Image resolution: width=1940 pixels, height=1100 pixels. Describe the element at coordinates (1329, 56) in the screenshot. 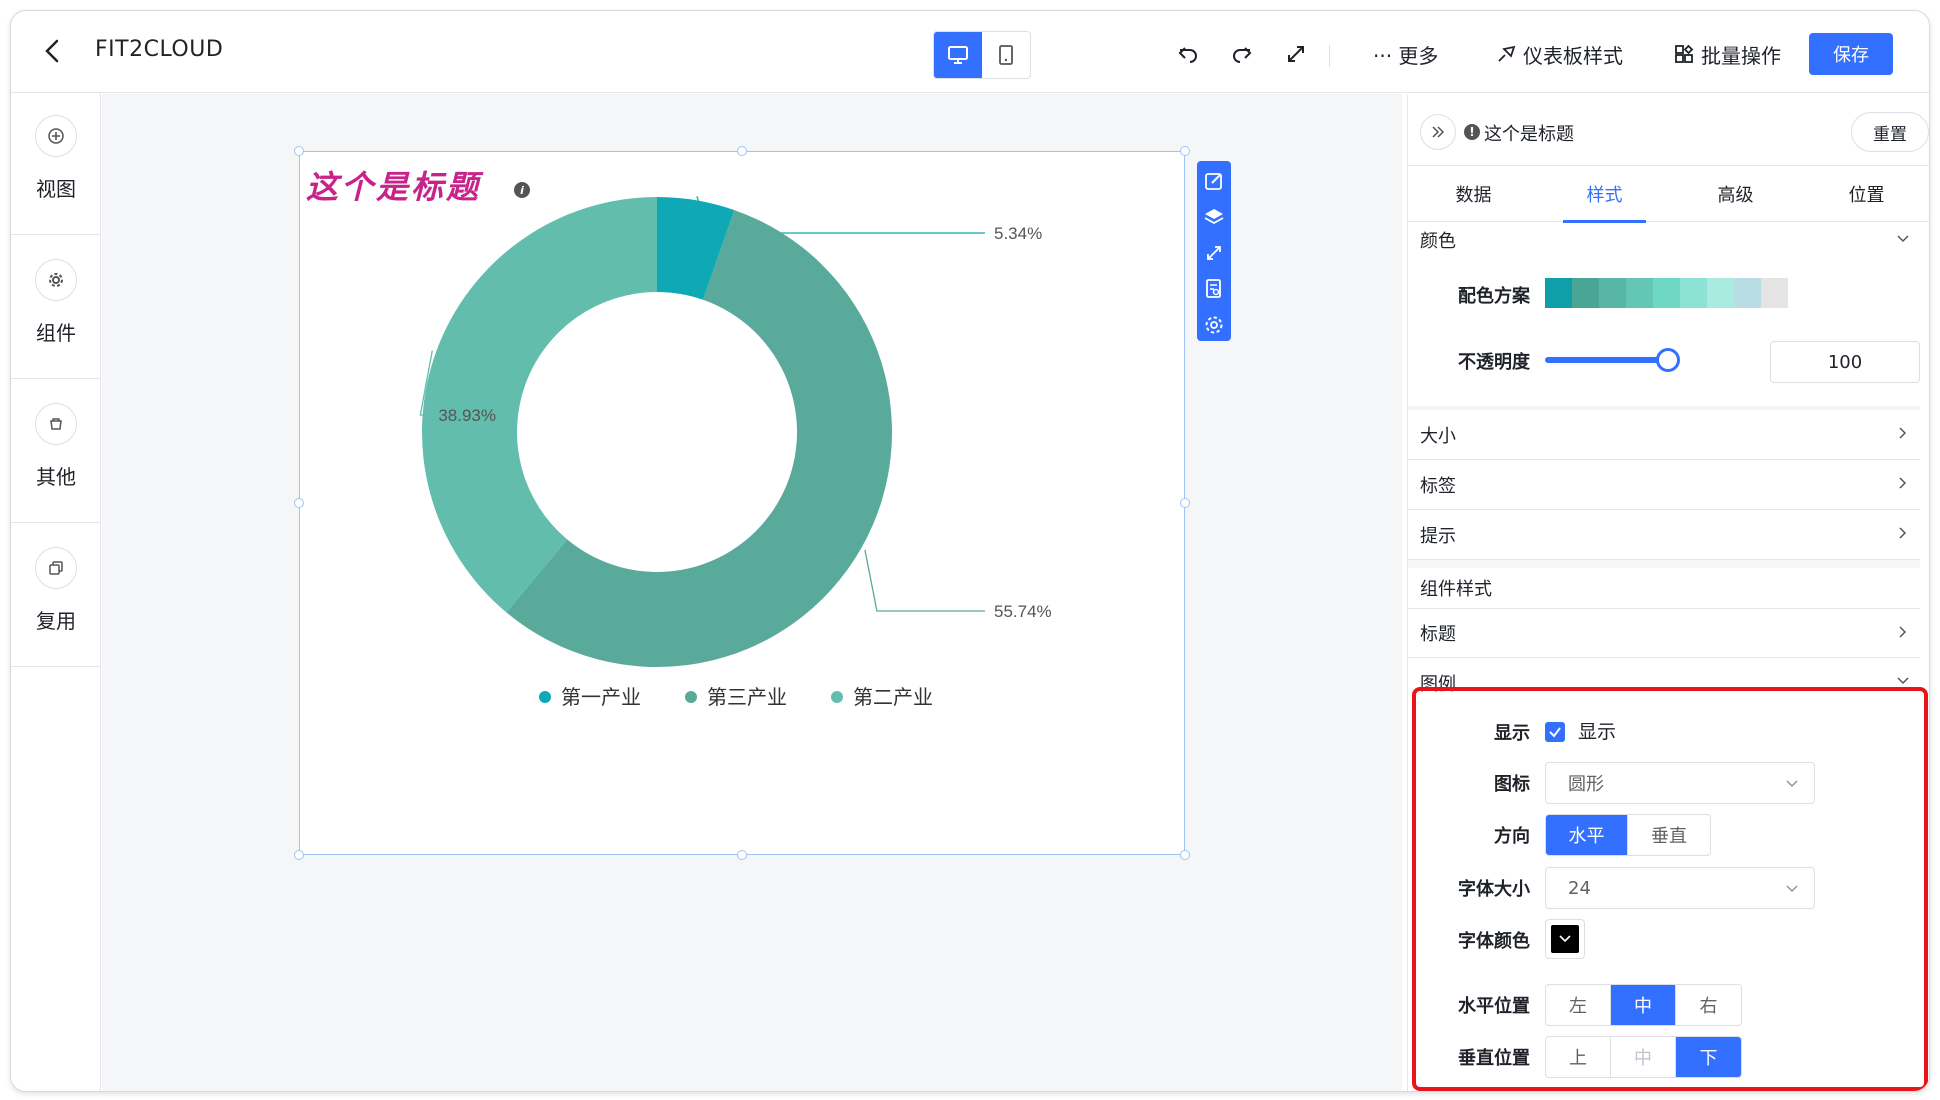

I see `header-divider` at that location.